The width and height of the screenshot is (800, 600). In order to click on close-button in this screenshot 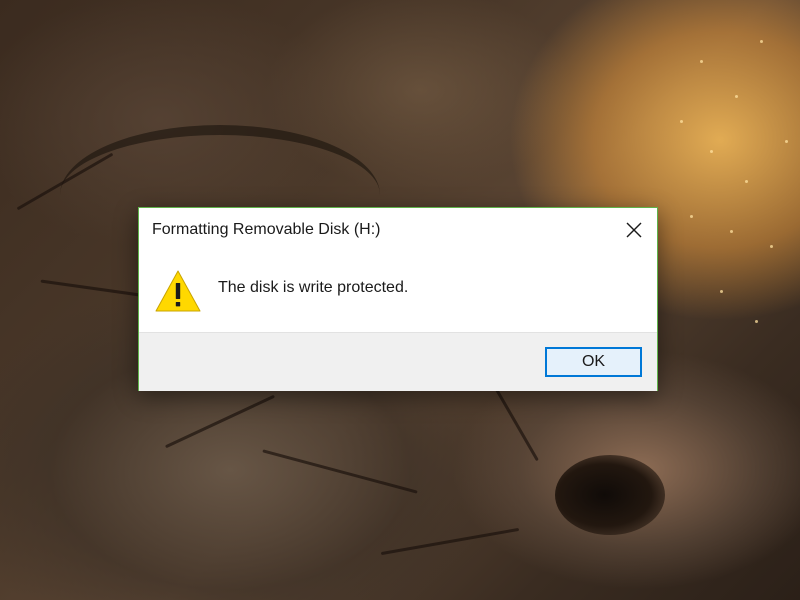, I will do `click(634, 230)`.